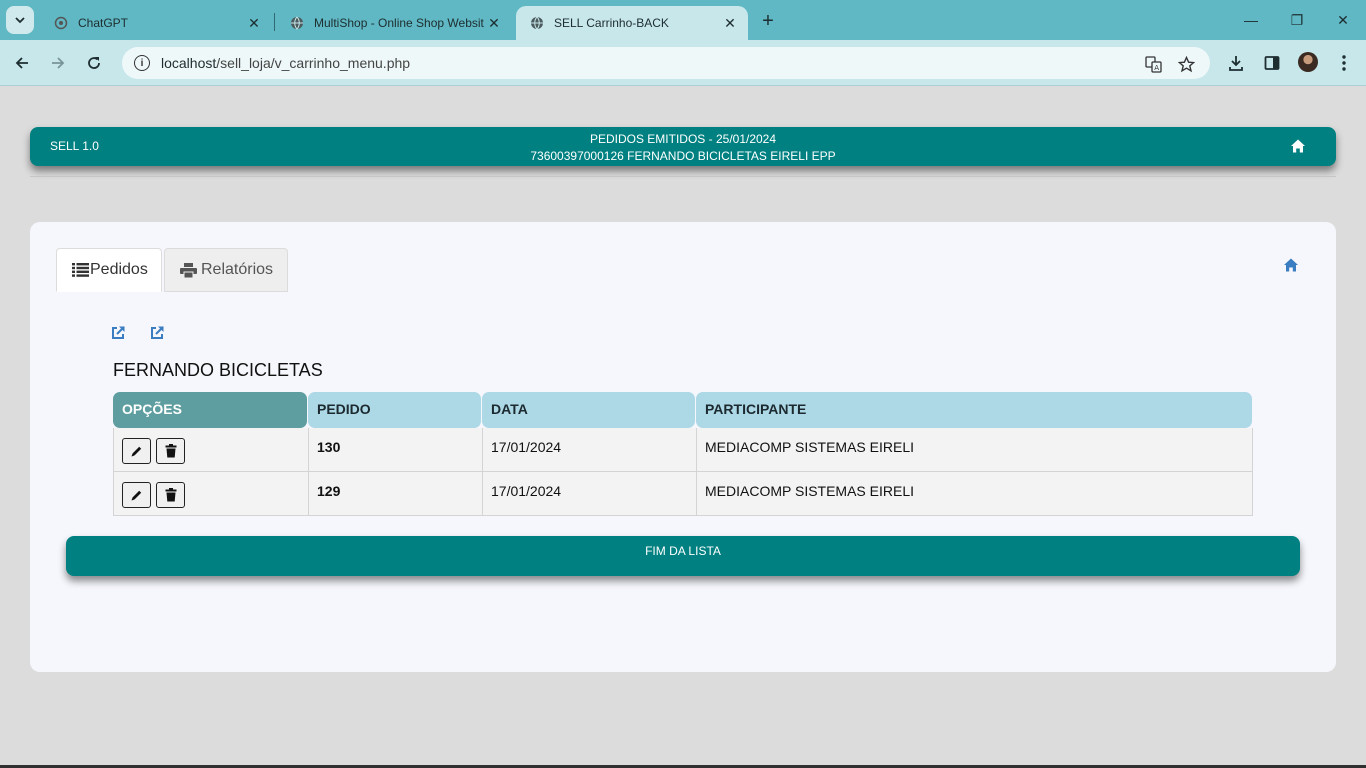  I want to click on tab-pedidos-label: Pedidos, so click(119, 269).